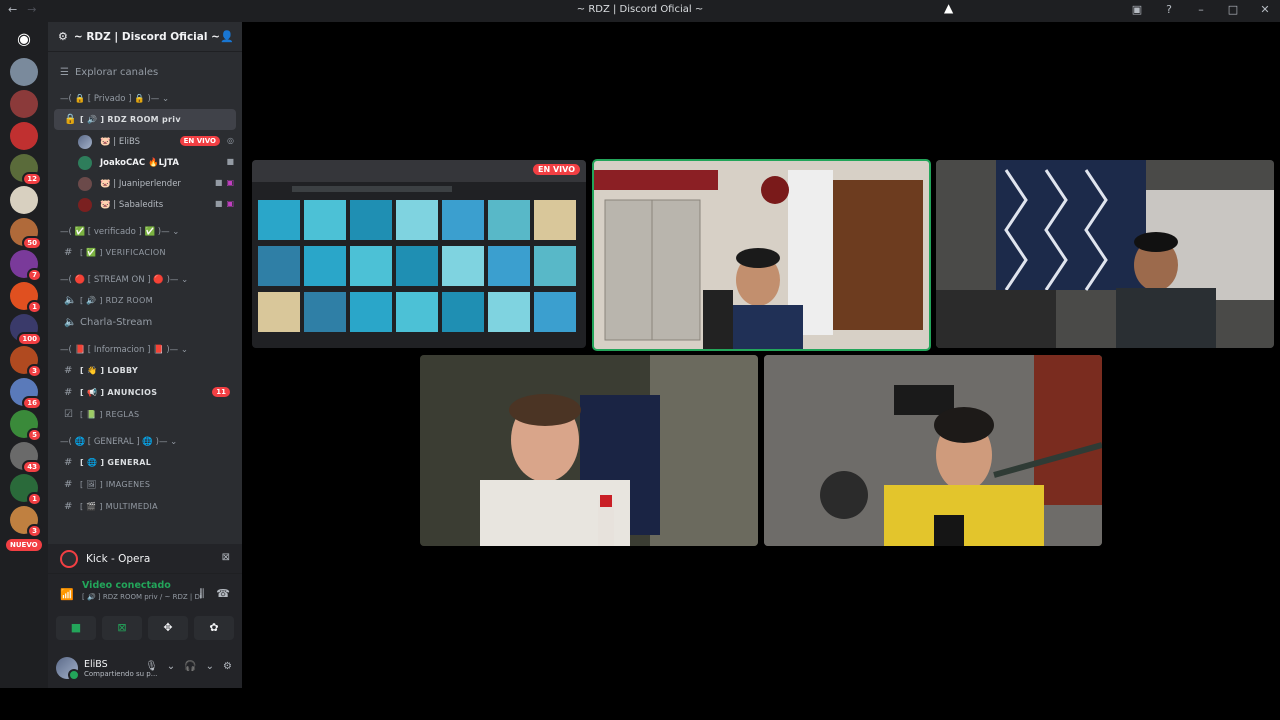 The image size is (1280, 720). Describe the element at coordinates (1265, 9) in the screenshot. I see `close-button: ✕` at that location.